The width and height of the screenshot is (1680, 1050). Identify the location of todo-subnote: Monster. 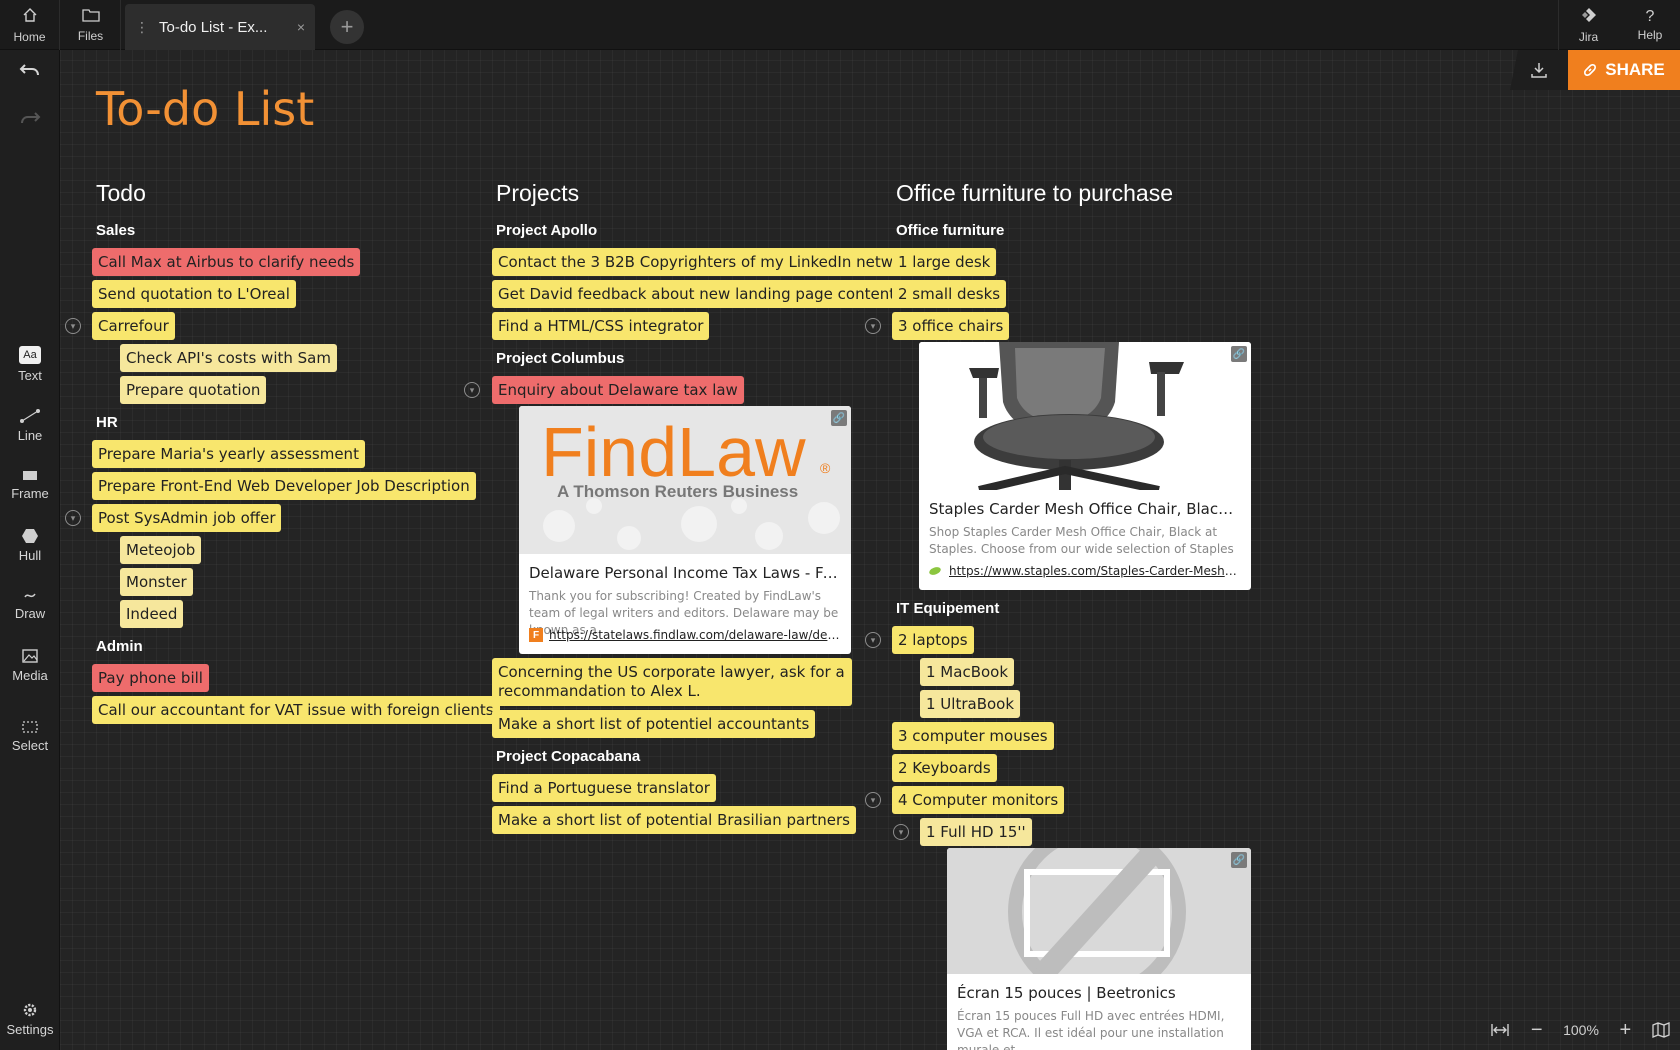
(156, 582).